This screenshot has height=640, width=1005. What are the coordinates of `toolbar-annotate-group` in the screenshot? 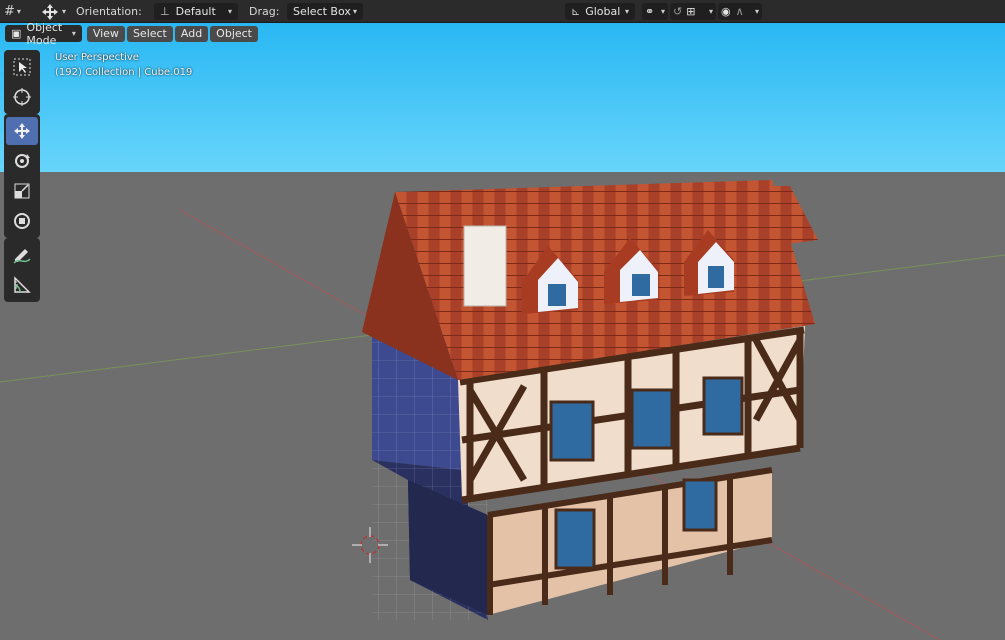 It's located at (22, 270).